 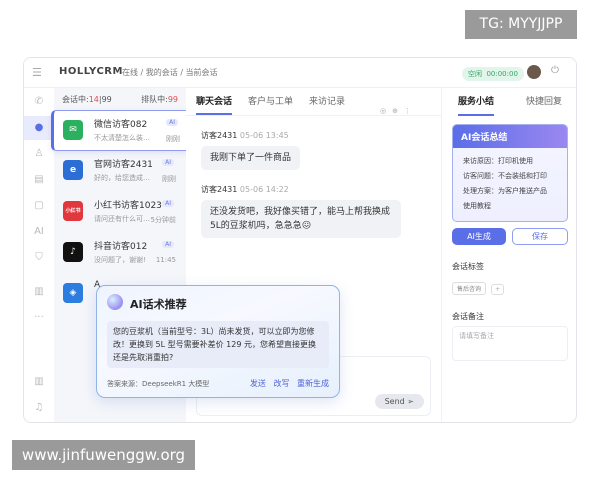 What do you see at coordinates (73, 130) in the screenshot?
I see `wechat-icon: ✉` at bounding box center [73, 130].